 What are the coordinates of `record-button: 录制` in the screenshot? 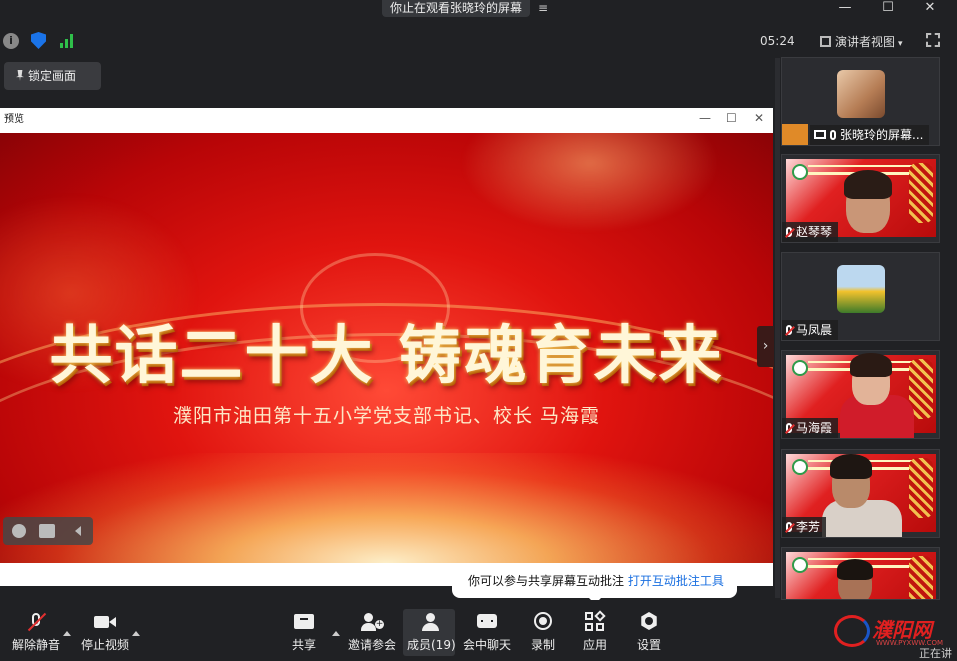 It's located at (543, 632).